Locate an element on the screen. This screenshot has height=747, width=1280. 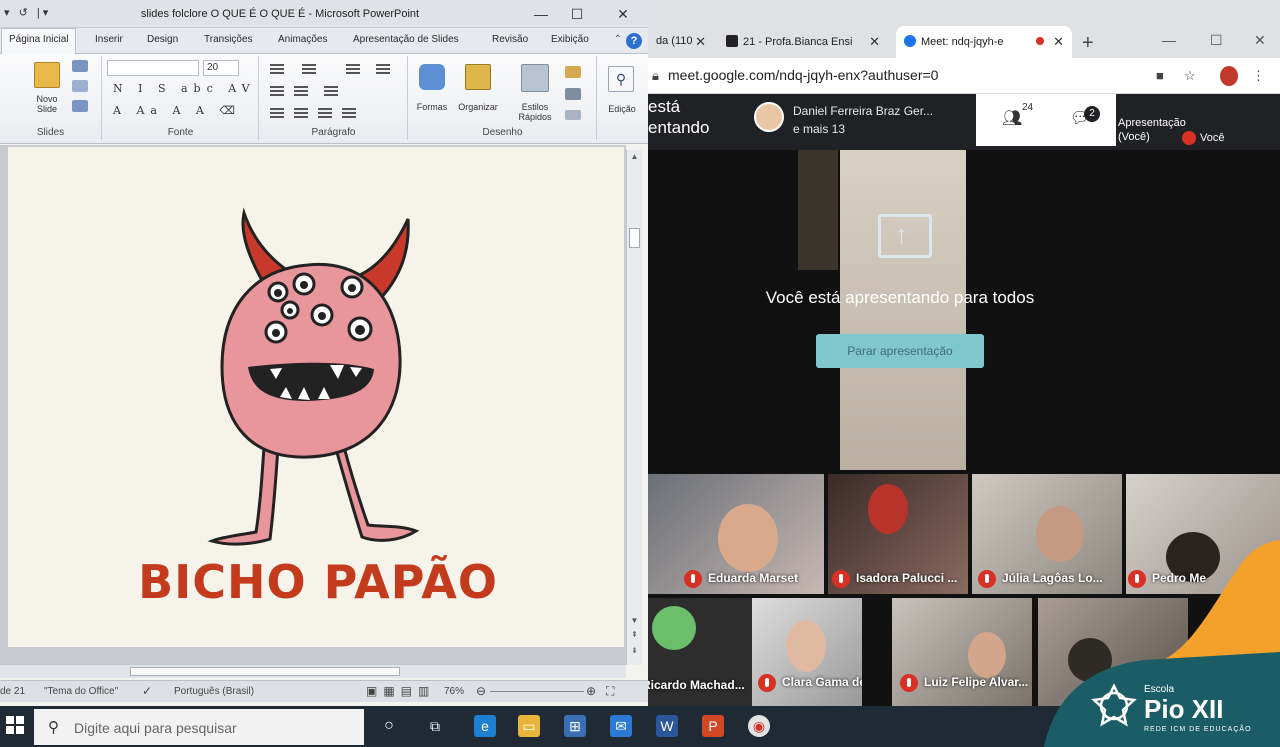
edit-button: Edição is located at coordinates (622, 109).